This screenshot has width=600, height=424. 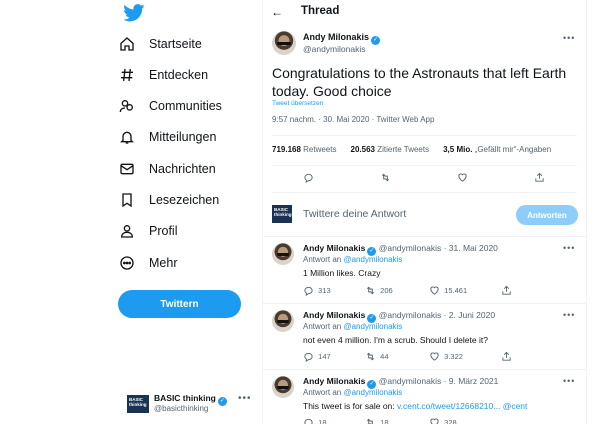 I want to click on retweet-count: 18, so click(x=397, y=420).